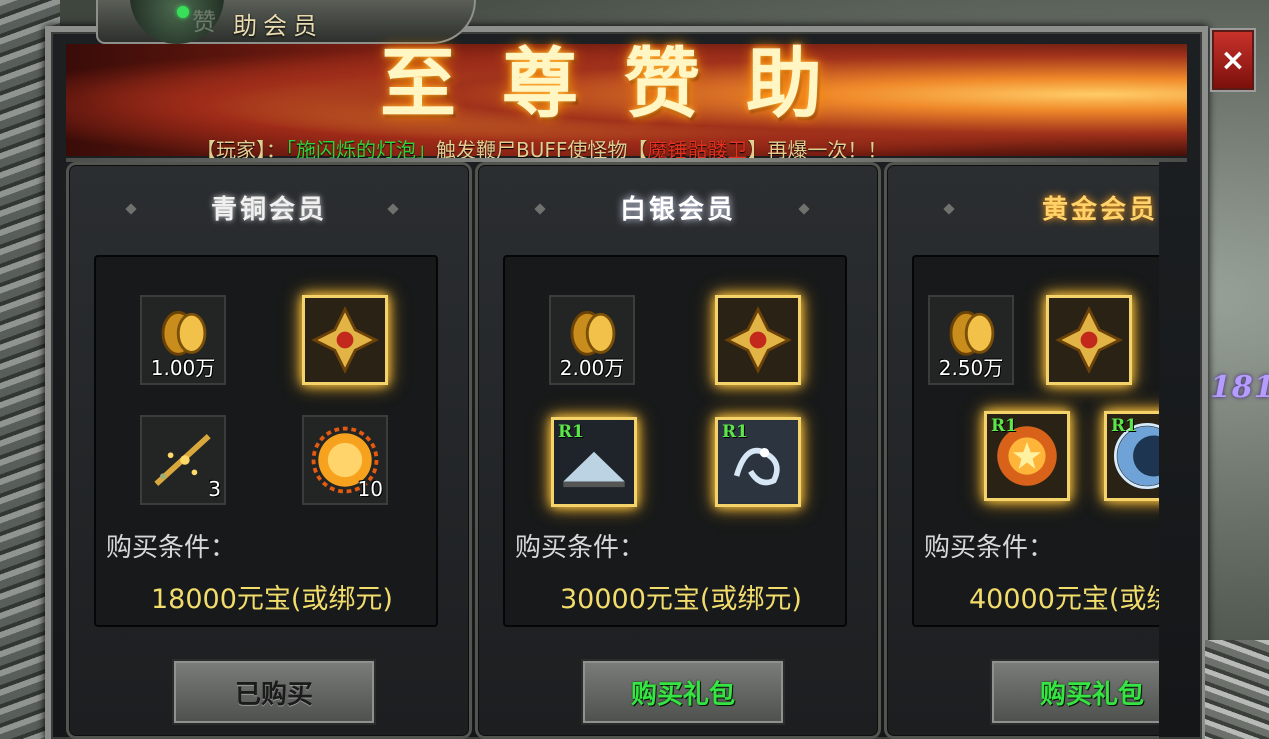 This screenshot has width=1269, height=739. I want to click on reward-panel: 1.00万 3 10 购买条件： 18000元宝(或绑元), so click(266, 441).